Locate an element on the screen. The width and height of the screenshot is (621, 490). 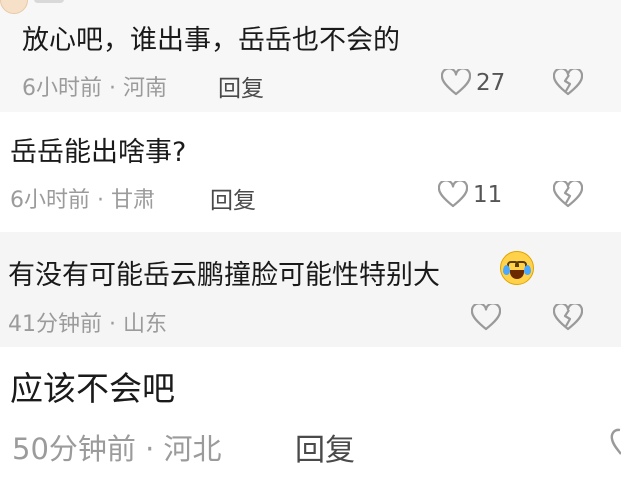
comment-meta: 6小时前 · 甘肃 is located at coordinates (82, 200).